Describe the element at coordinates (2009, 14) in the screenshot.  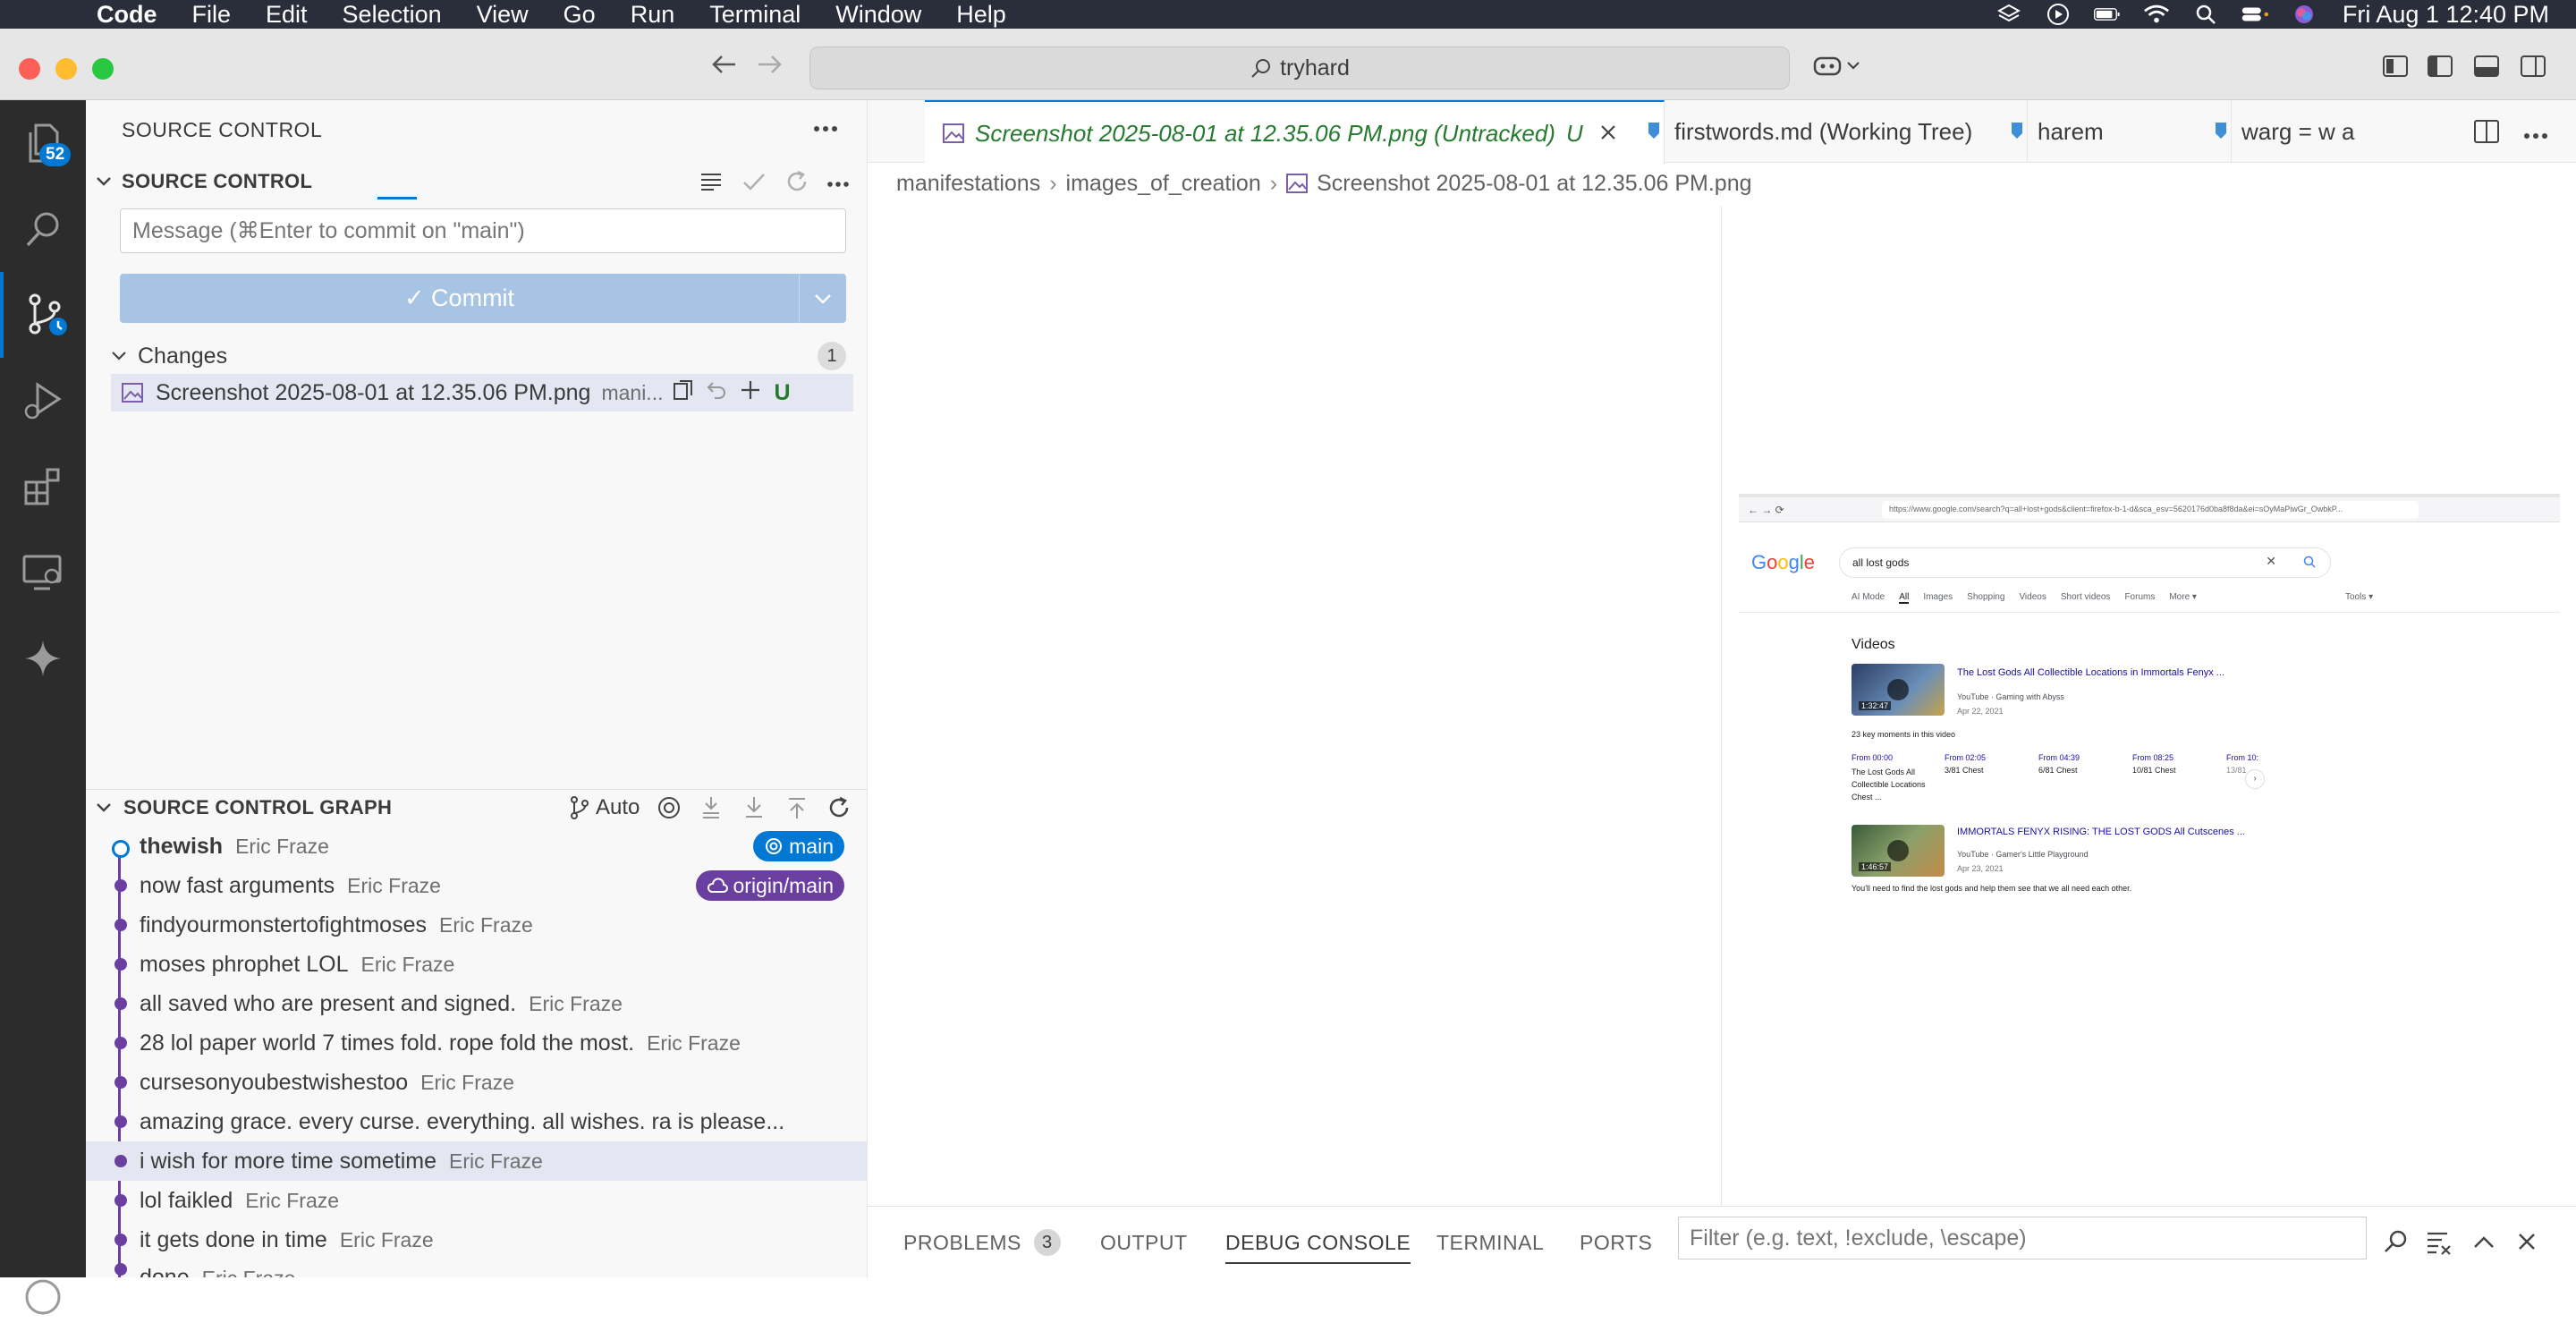
I see `layers-icon` at that location.